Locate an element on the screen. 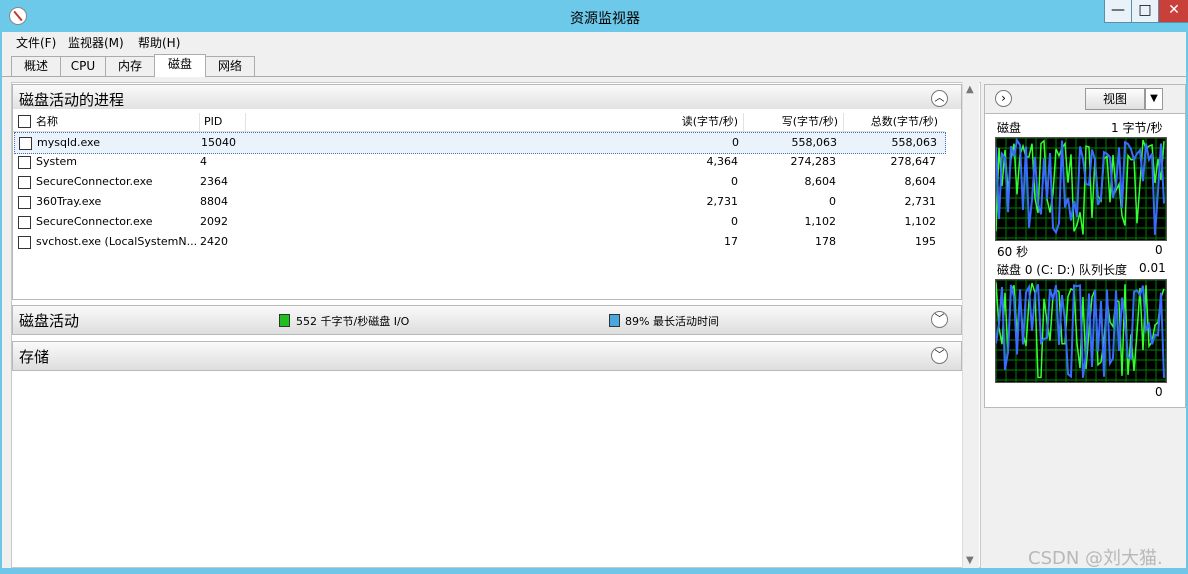 The image size is (1188, 574). cell-total: 1,102 is located at coordinates (920, 221).